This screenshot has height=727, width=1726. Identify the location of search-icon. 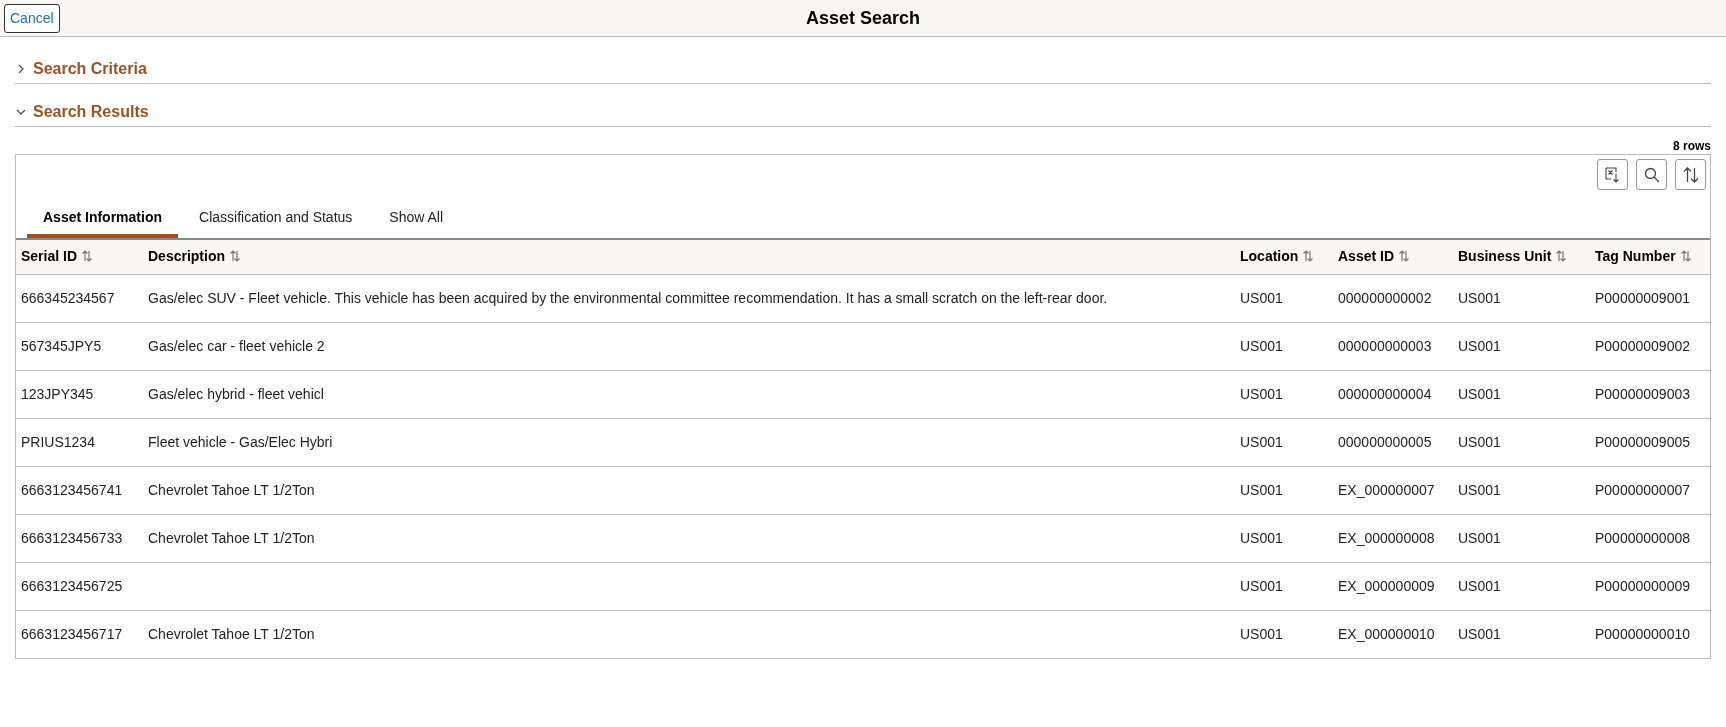
(1651, 174).